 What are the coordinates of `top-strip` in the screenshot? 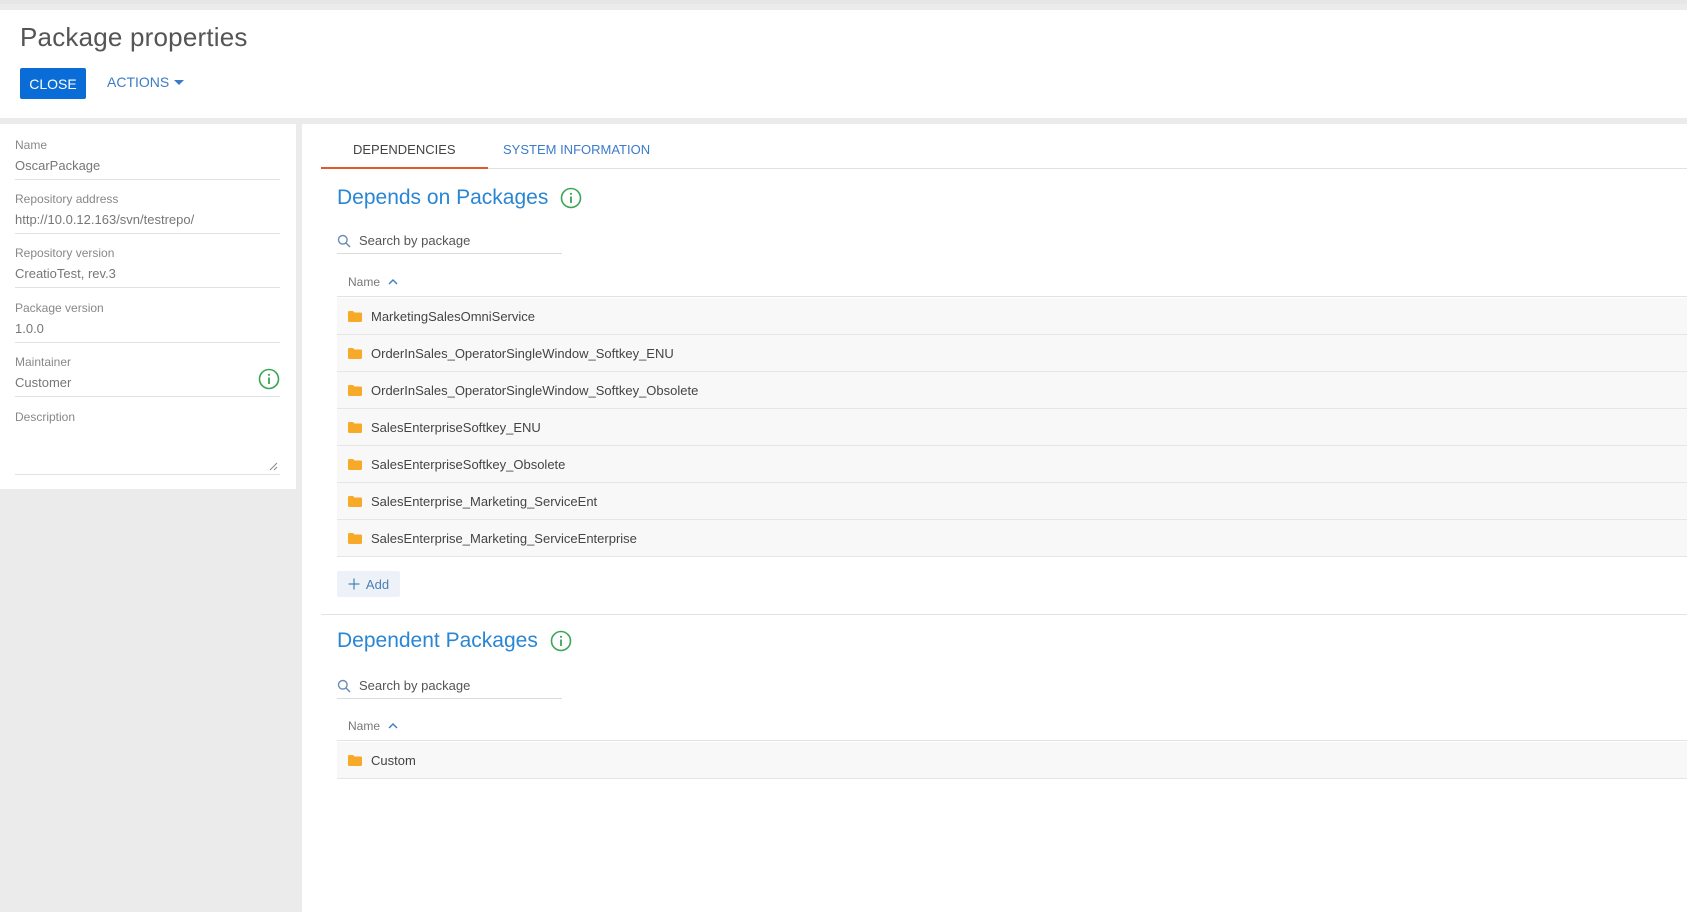 It's located at (843, 2).